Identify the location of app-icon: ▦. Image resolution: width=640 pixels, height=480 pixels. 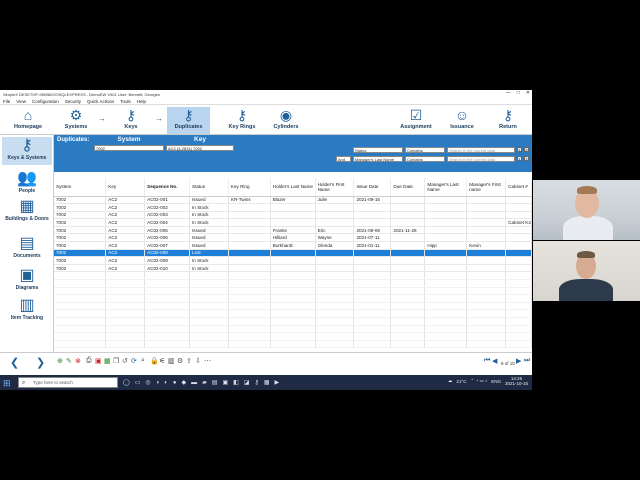
(267, 382).